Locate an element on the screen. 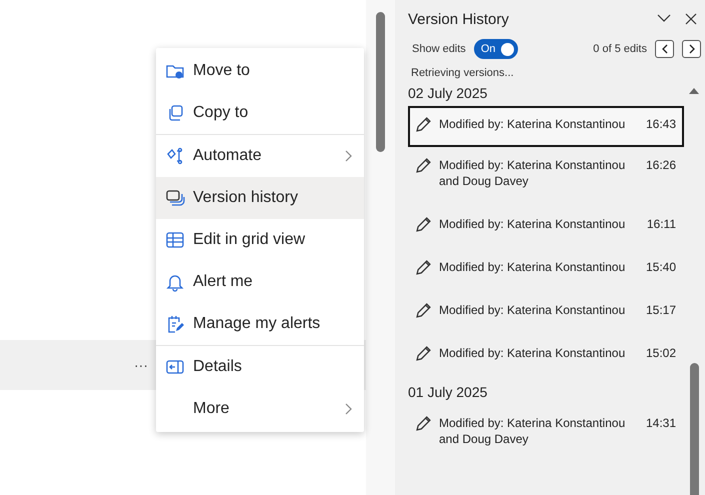 The image size is (705, 495). version-time: 15:02 is located at coordinates (661, 353).